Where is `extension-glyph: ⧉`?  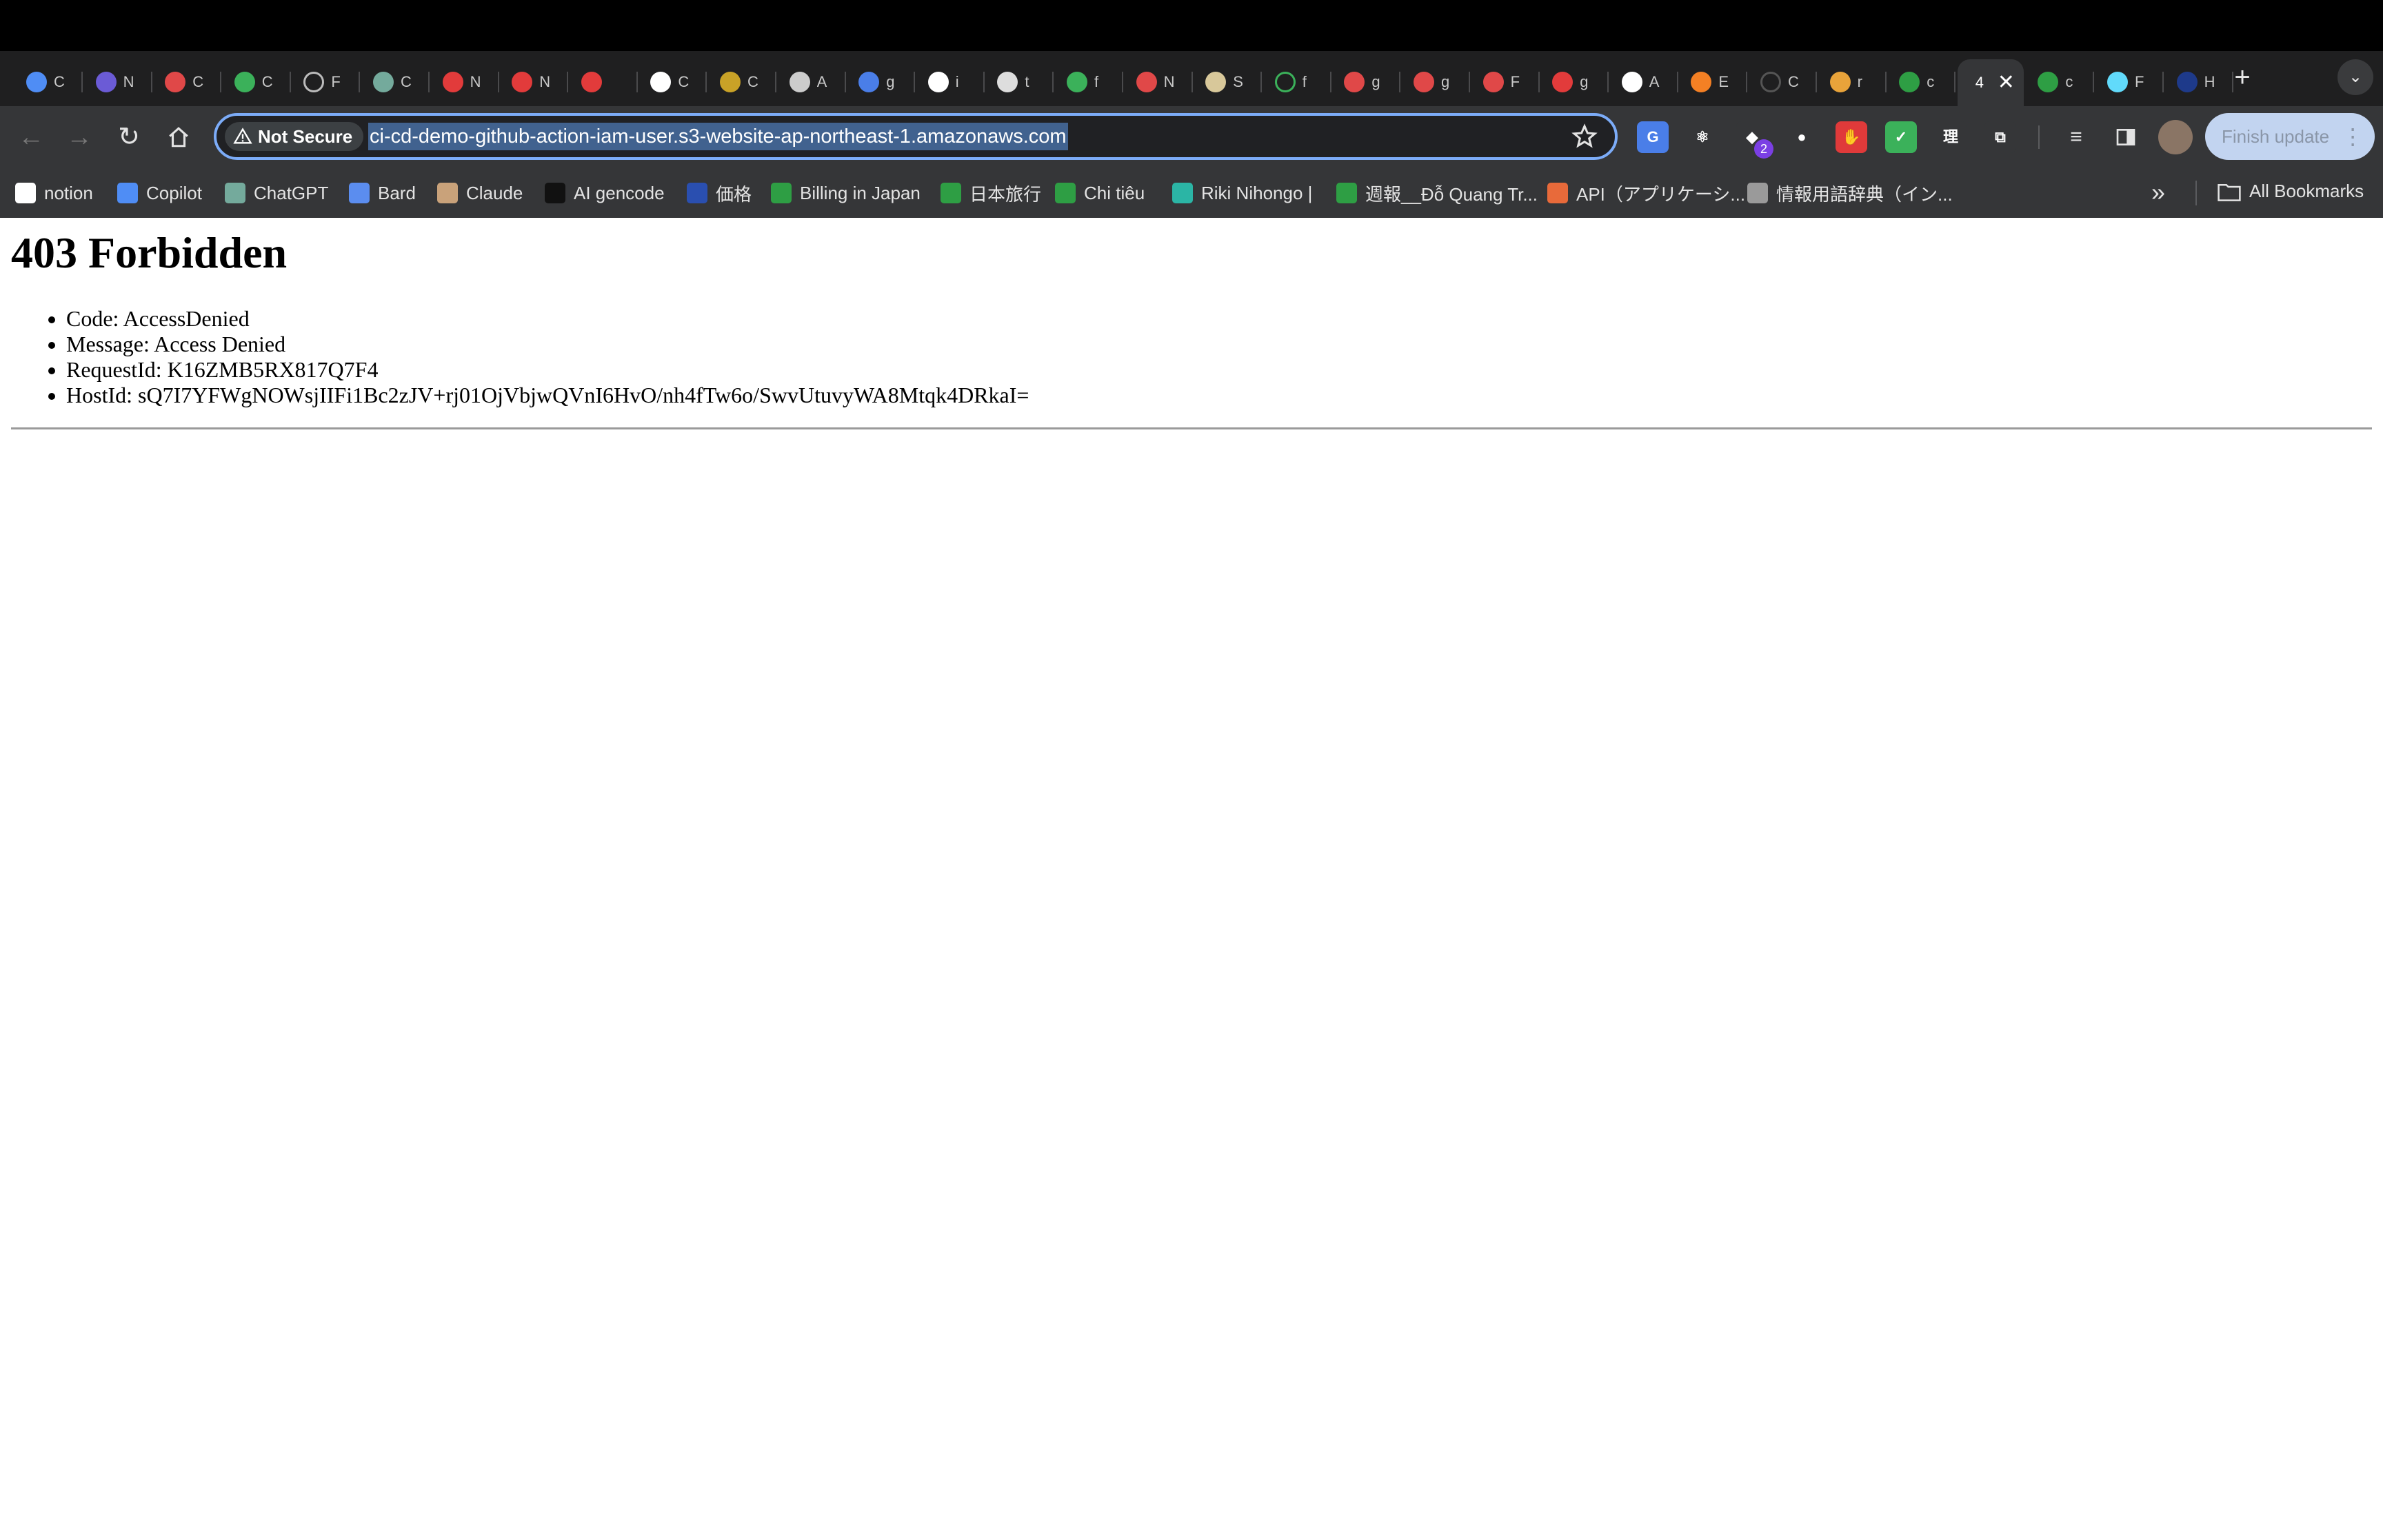
extension-glyph: ⧉ is located at coordinates (2000, 137).